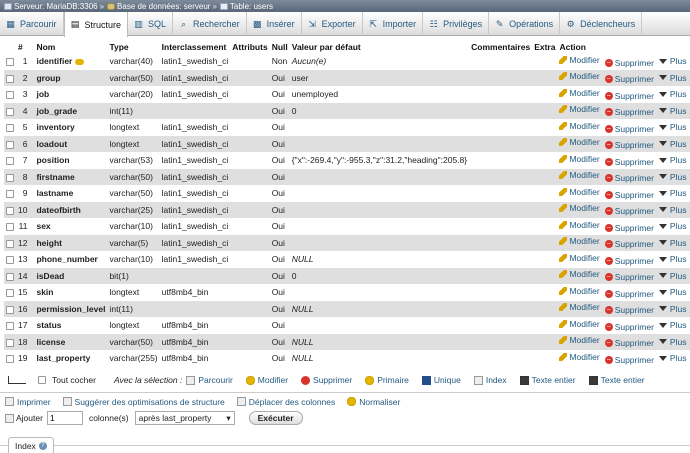  I want to click on check-all-label: Tout cocher, so click(74, 380).